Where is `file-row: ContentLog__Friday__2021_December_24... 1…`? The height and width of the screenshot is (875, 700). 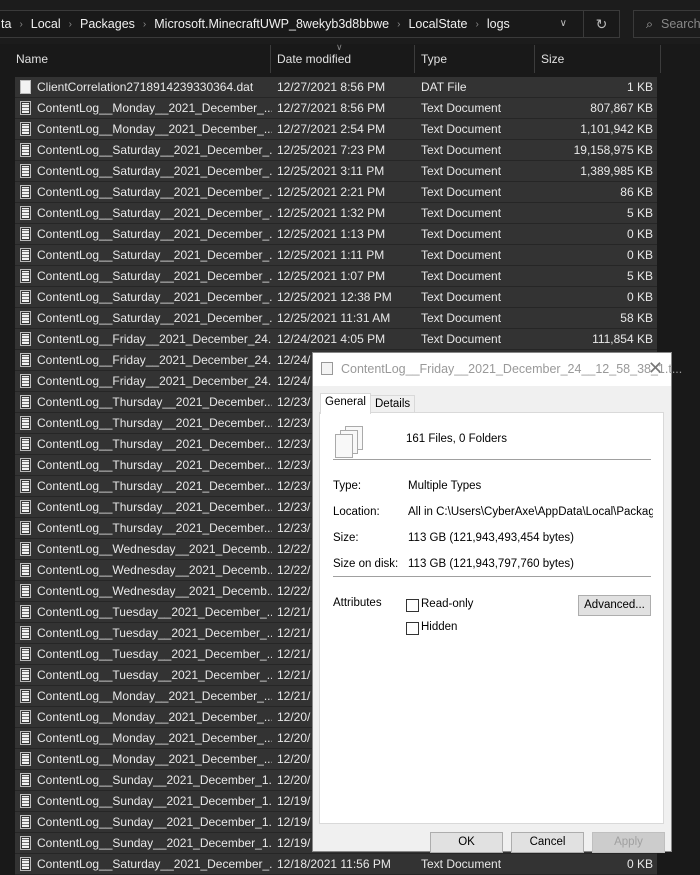 file-row: ContentLog__Friday__2021_December_24... 1… is located at coordinates (336, 339).